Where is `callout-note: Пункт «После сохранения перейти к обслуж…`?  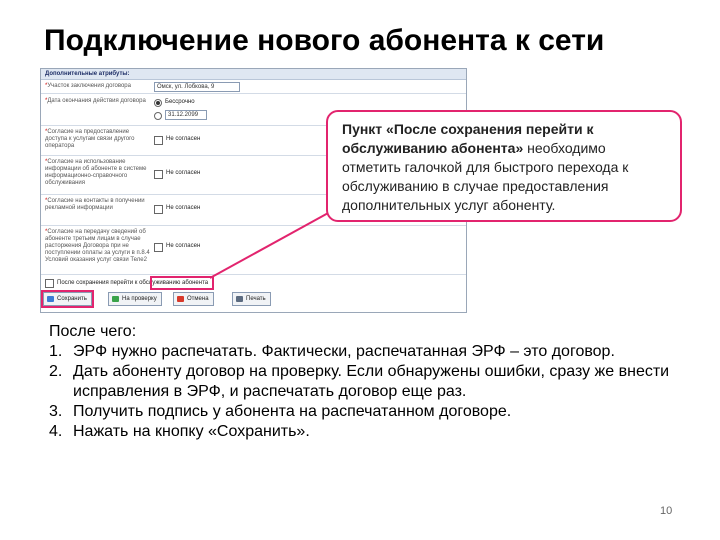
callout-note: Пункт «После сохранения перейти к обслуж… is located at coordinates (504, 166).